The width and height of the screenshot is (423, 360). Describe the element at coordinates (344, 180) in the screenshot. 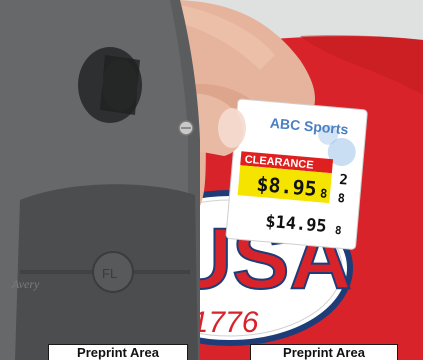

I see `side-code-top: 2` at that location.